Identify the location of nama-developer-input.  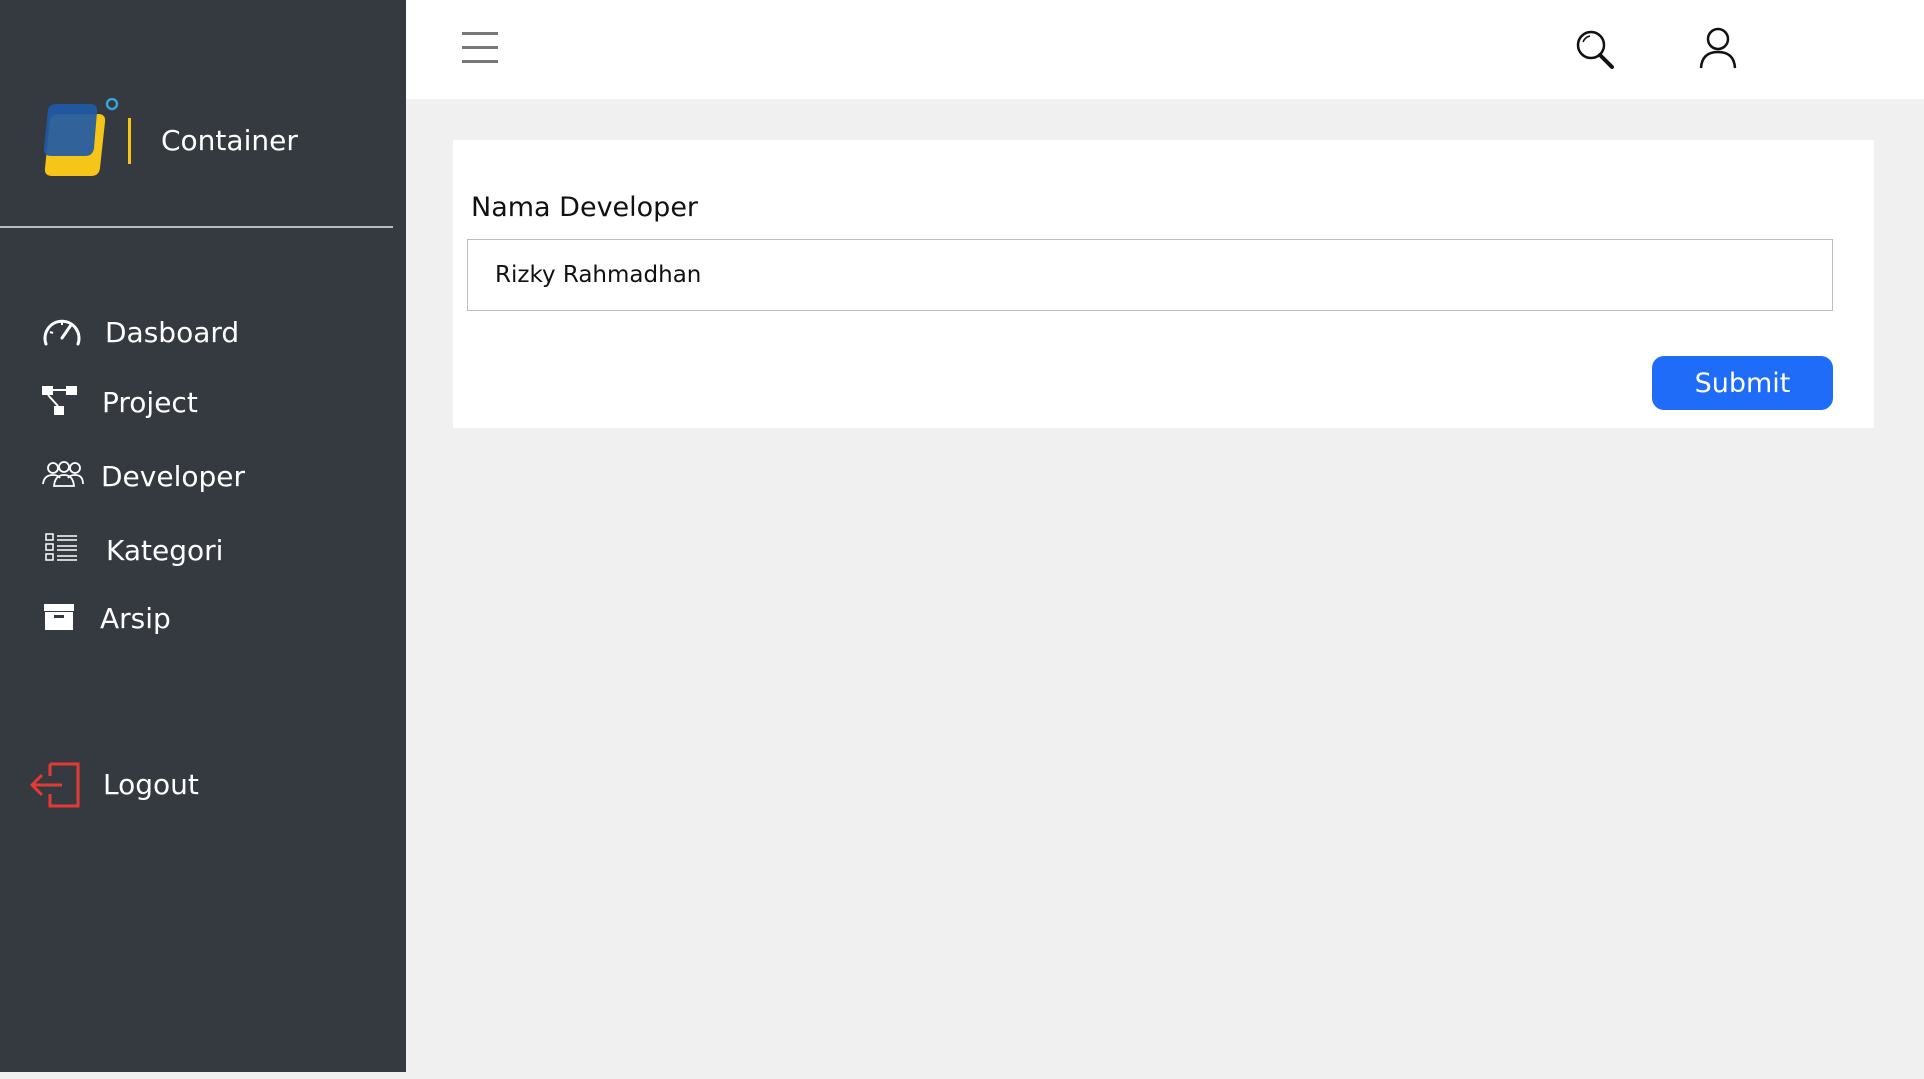
(1150, 275).